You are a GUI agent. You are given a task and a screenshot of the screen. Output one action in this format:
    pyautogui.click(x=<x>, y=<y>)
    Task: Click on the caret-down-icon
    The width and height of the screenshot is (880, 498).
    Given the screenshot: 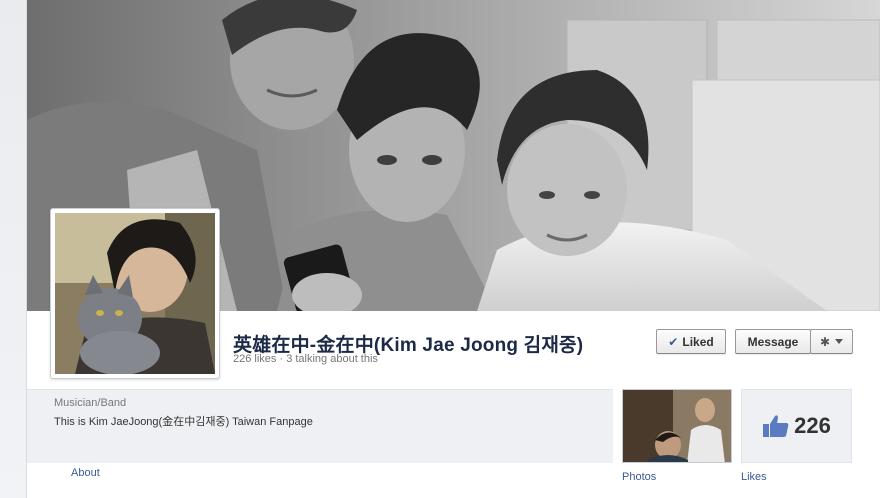 What is the action you would take?
    pyautogui.click(x=839, y=341)
    